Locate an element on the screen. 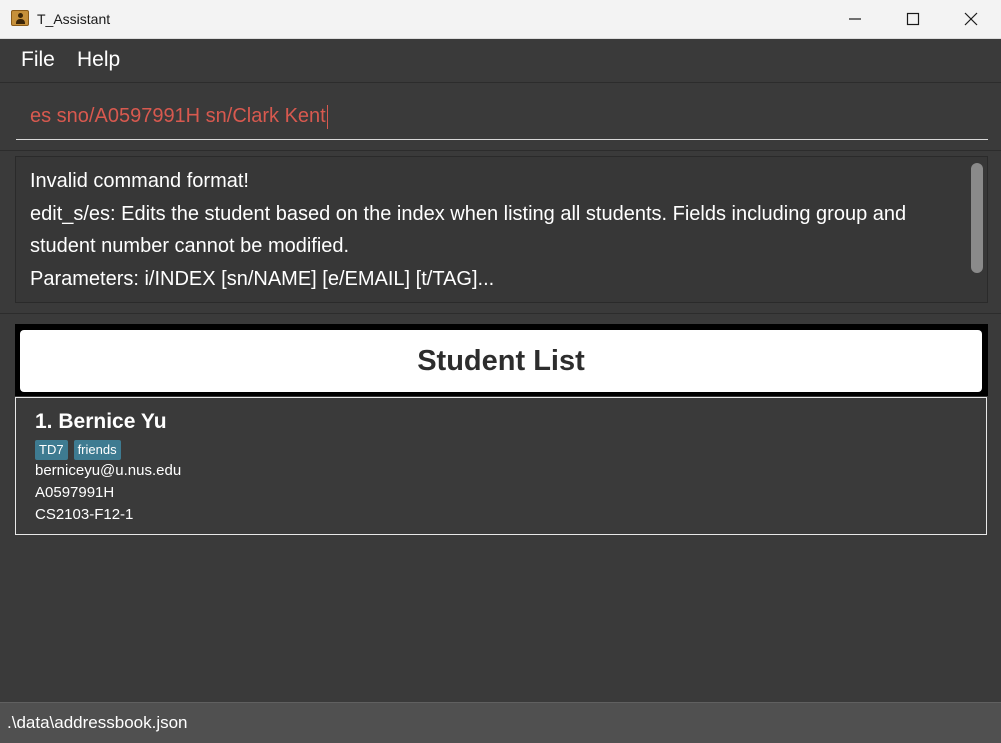 This screenshot has height=743, width=1001. menu-file: File is located at coordinates (38, 60).